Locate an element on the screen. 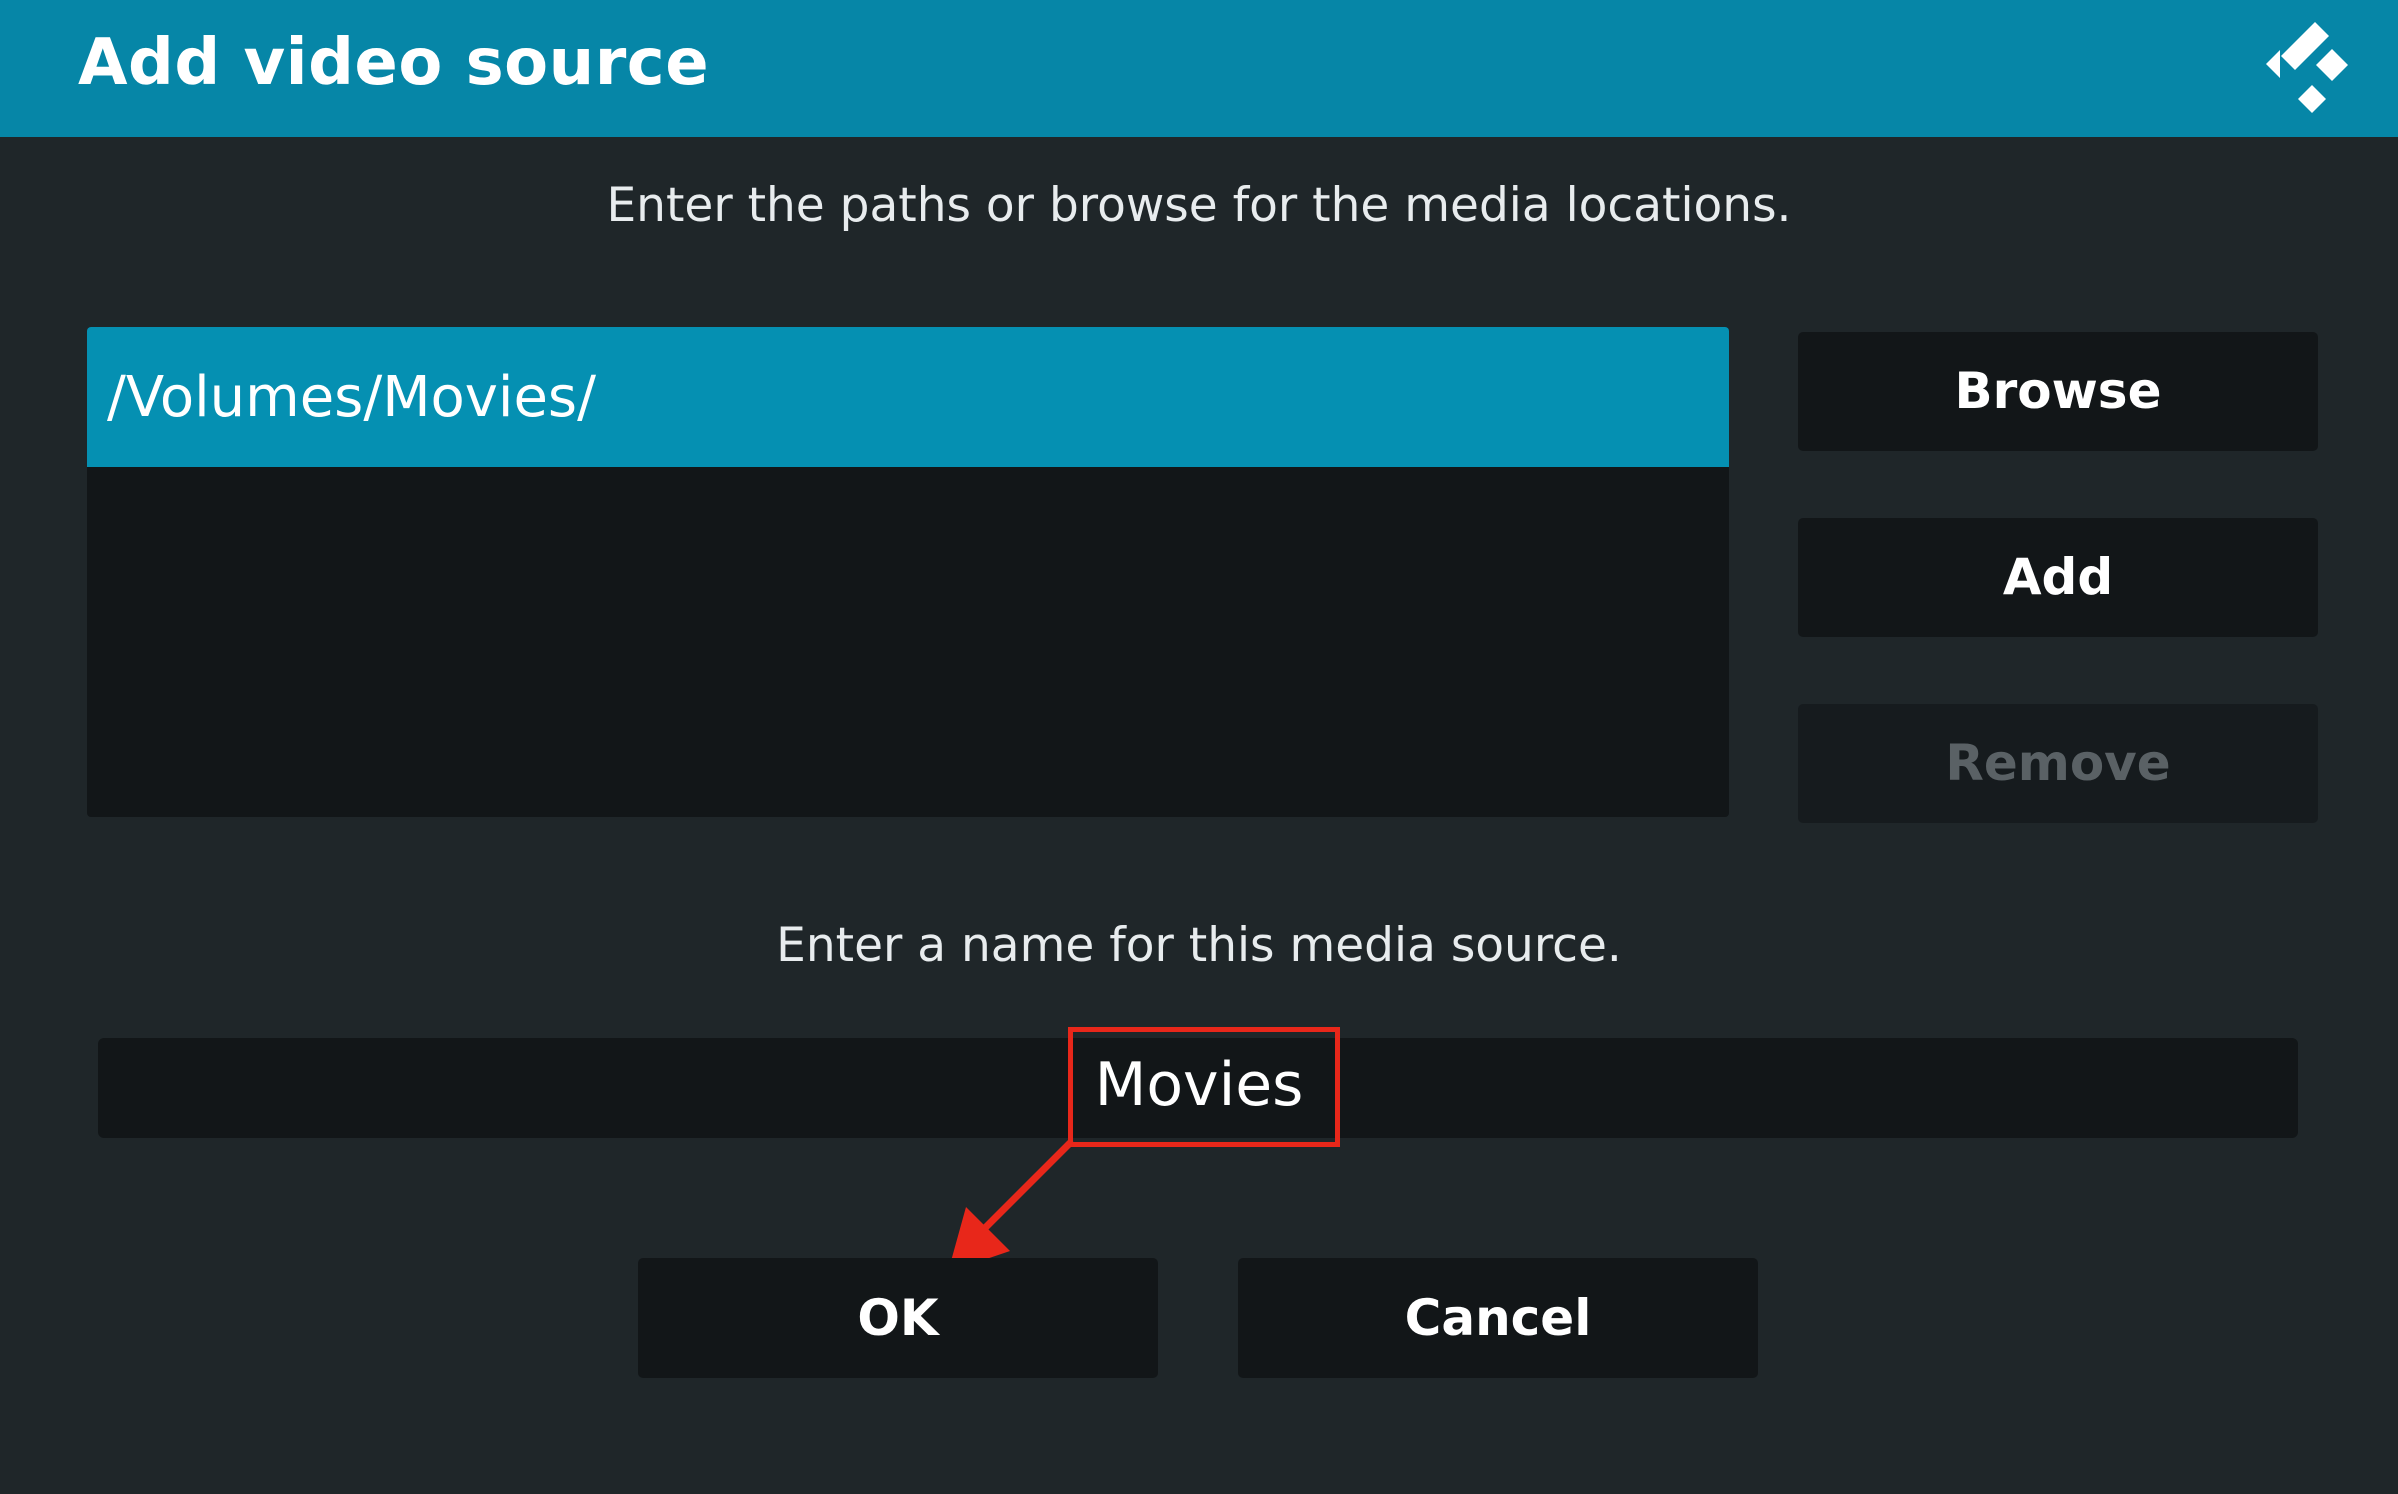  annotation-highlight-box is located at coordinates (1204, 1087).